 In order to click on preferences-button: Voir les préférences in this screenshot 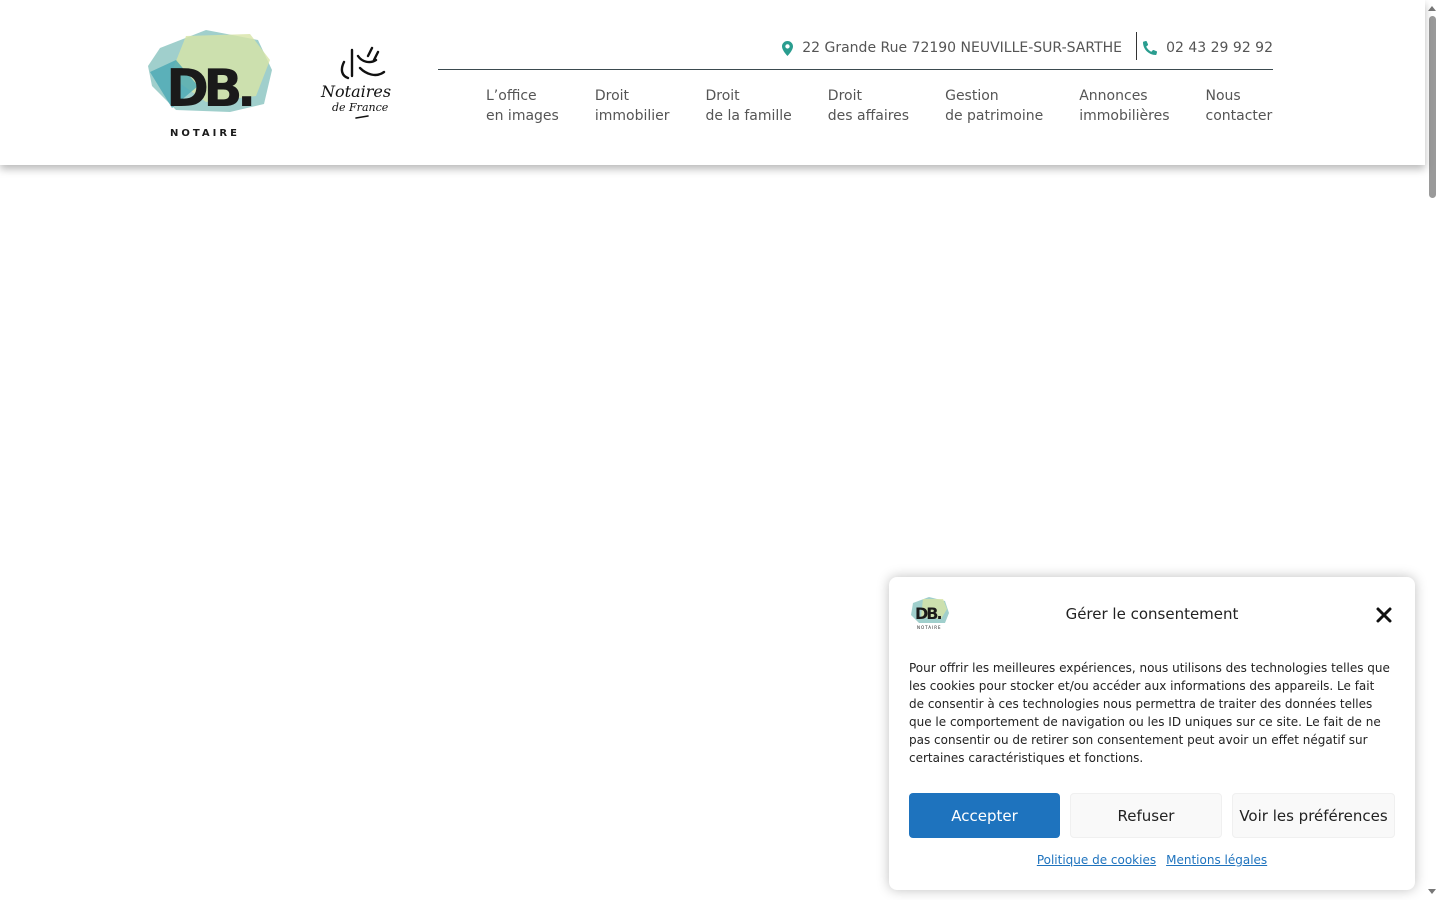, I will do `click(1313, 815)`.